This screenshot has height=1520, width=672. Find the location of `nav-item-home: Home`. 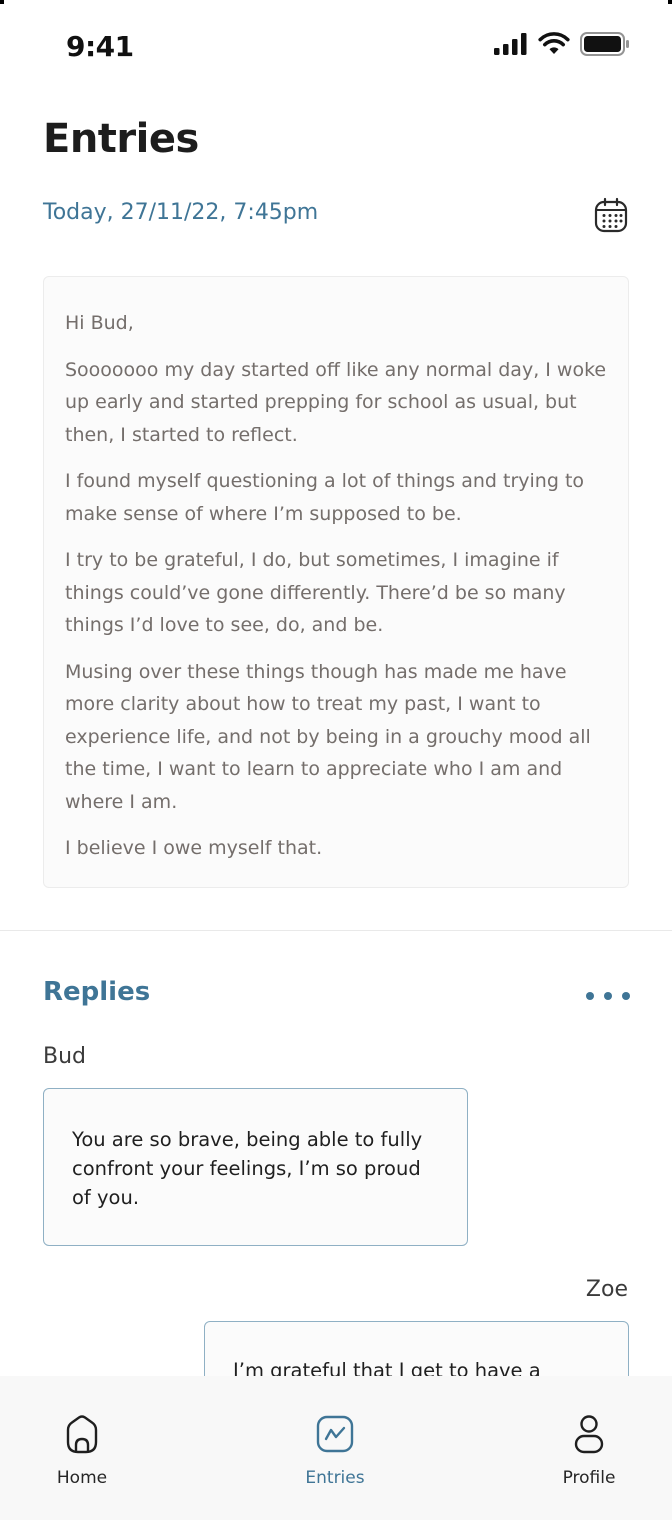

nav-item-home: Home is located at coordinates (82, 1450).